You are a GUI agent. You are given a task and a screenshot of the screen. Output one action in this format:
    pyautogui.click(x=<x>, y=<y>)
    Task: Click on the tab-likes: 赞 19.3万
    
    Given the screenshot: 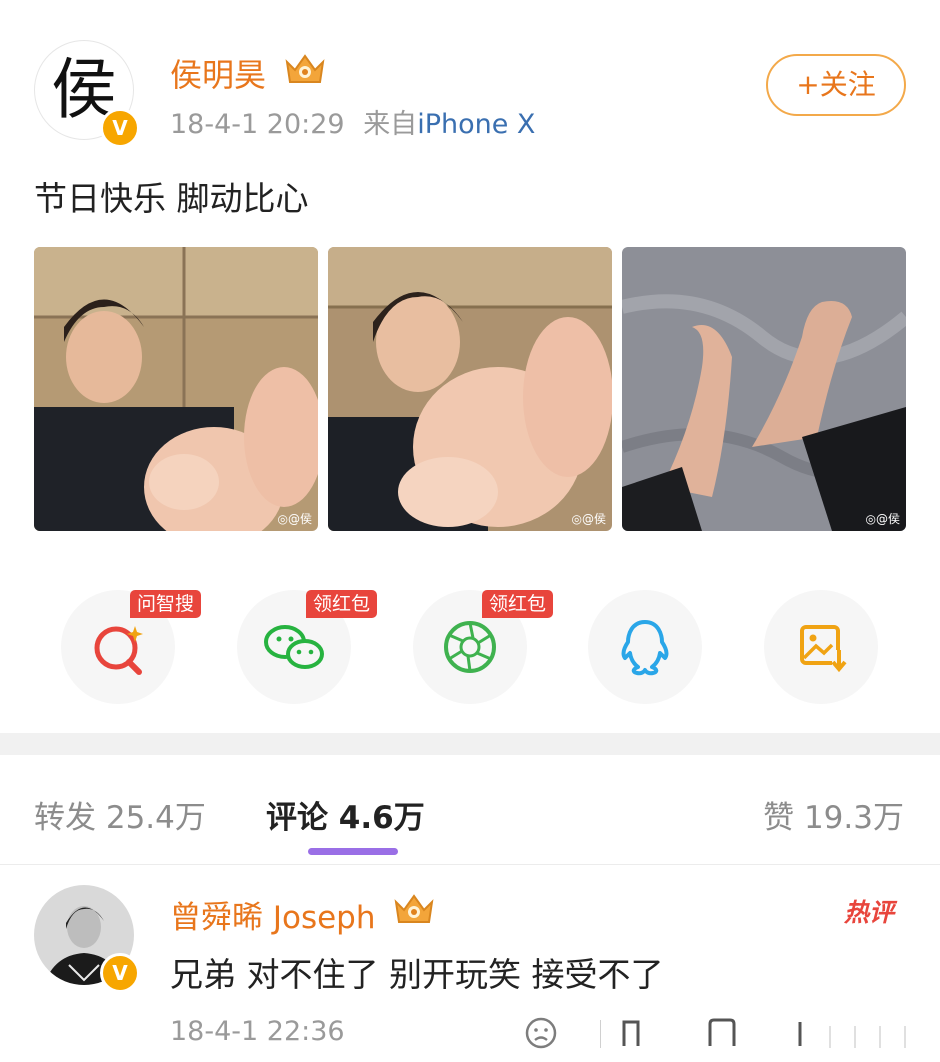 What is the action you would take?
    pyautogui.click(x=833, y=814)
    